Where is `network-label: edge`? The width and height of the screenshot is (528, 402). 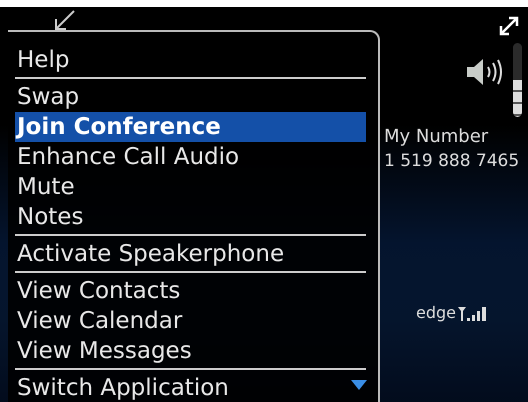 network-label: edge is located at coordinates (436, 313).